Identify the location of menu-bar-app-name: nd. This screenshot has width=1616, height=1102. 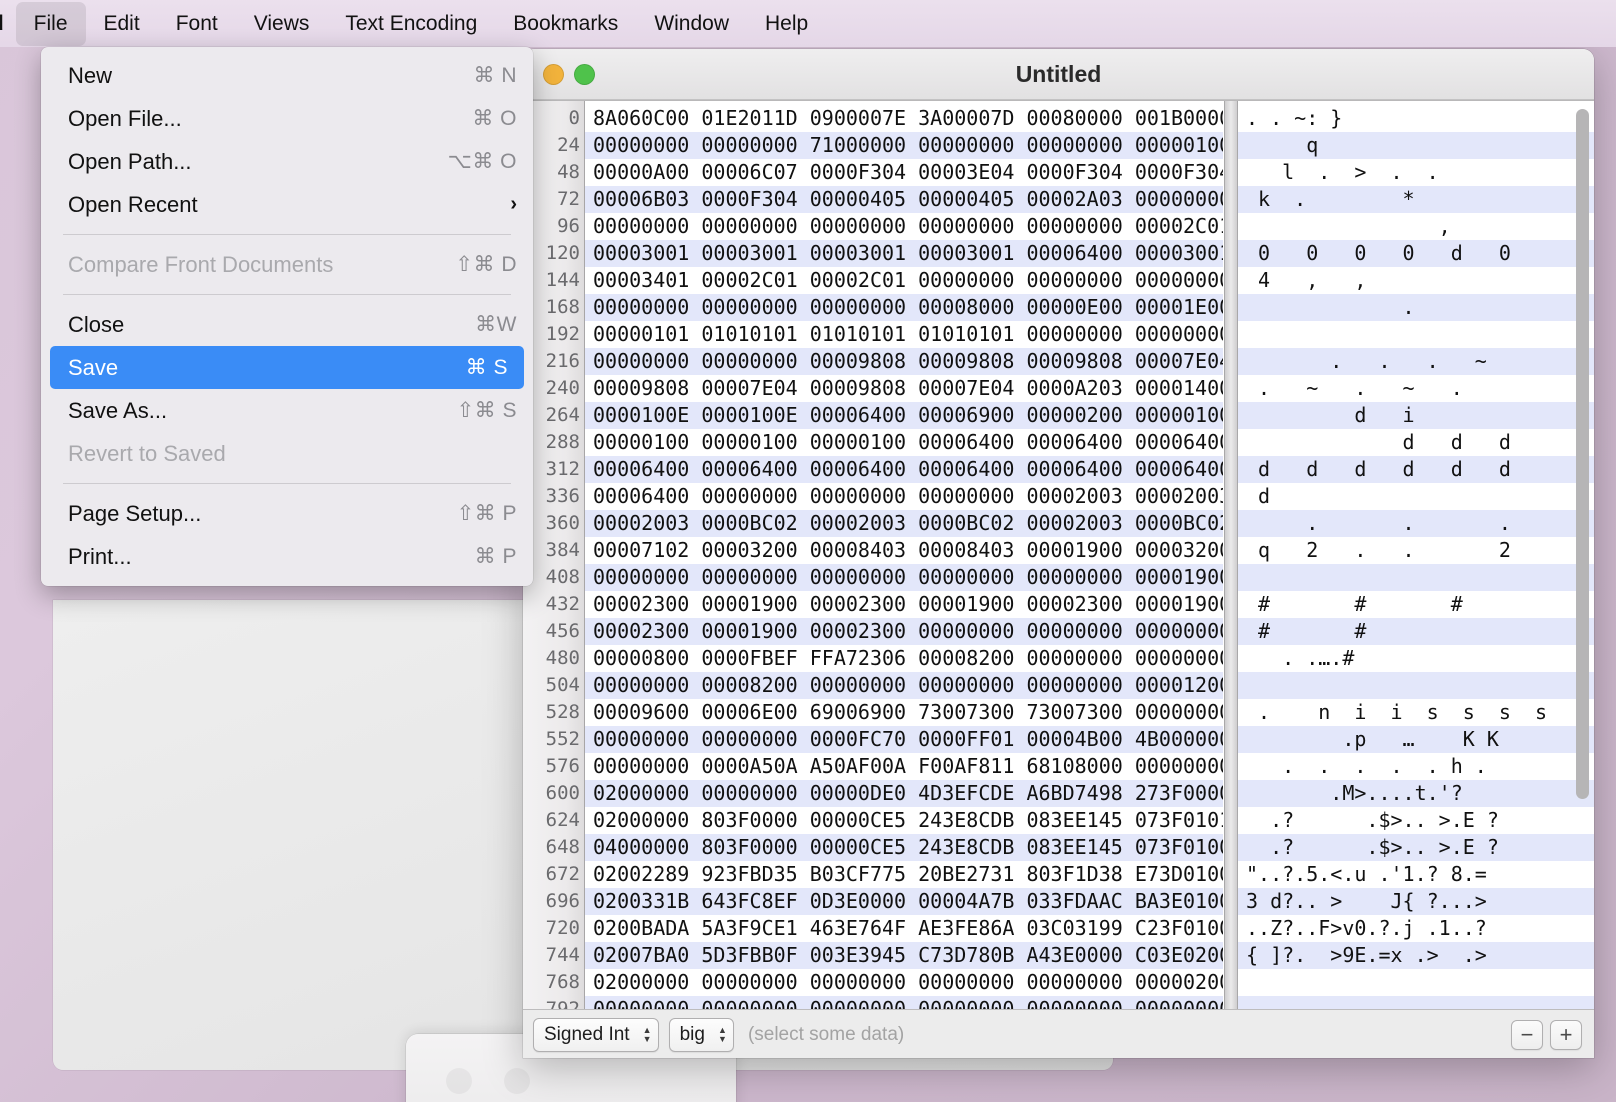
(8, 23).